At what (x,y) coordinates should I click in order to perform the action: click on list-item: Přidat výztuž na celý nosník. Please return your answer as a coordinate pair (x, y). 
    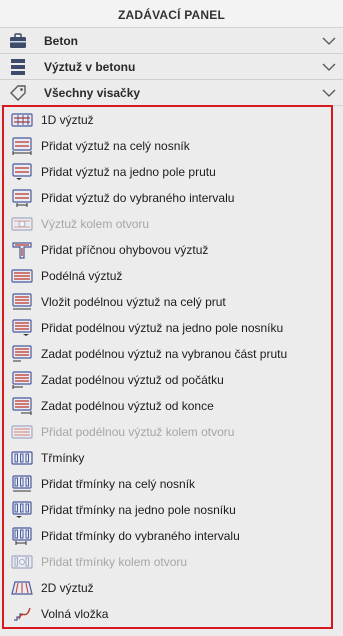
    Looking at the image, I should click on (167, 146).